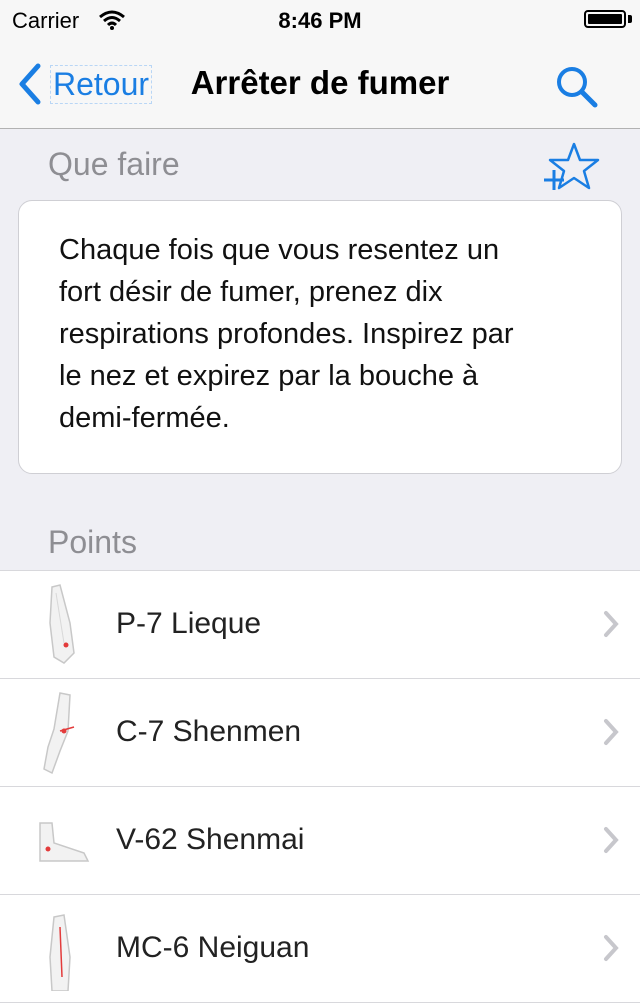 This screenshot has height=1003, width=640. I want to click on search-icon, so click(576, 86).